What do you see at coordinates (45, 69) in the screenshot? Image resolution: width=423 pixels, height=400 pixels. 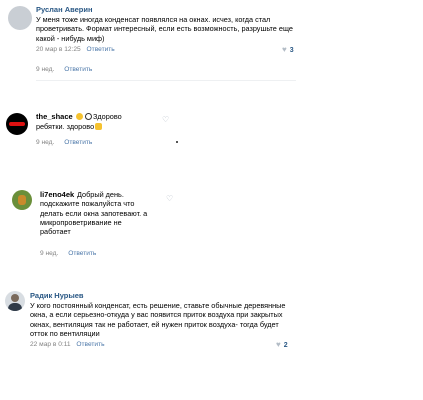 I see `reply-date: 9 нед.` at bounding box center [45, 69].